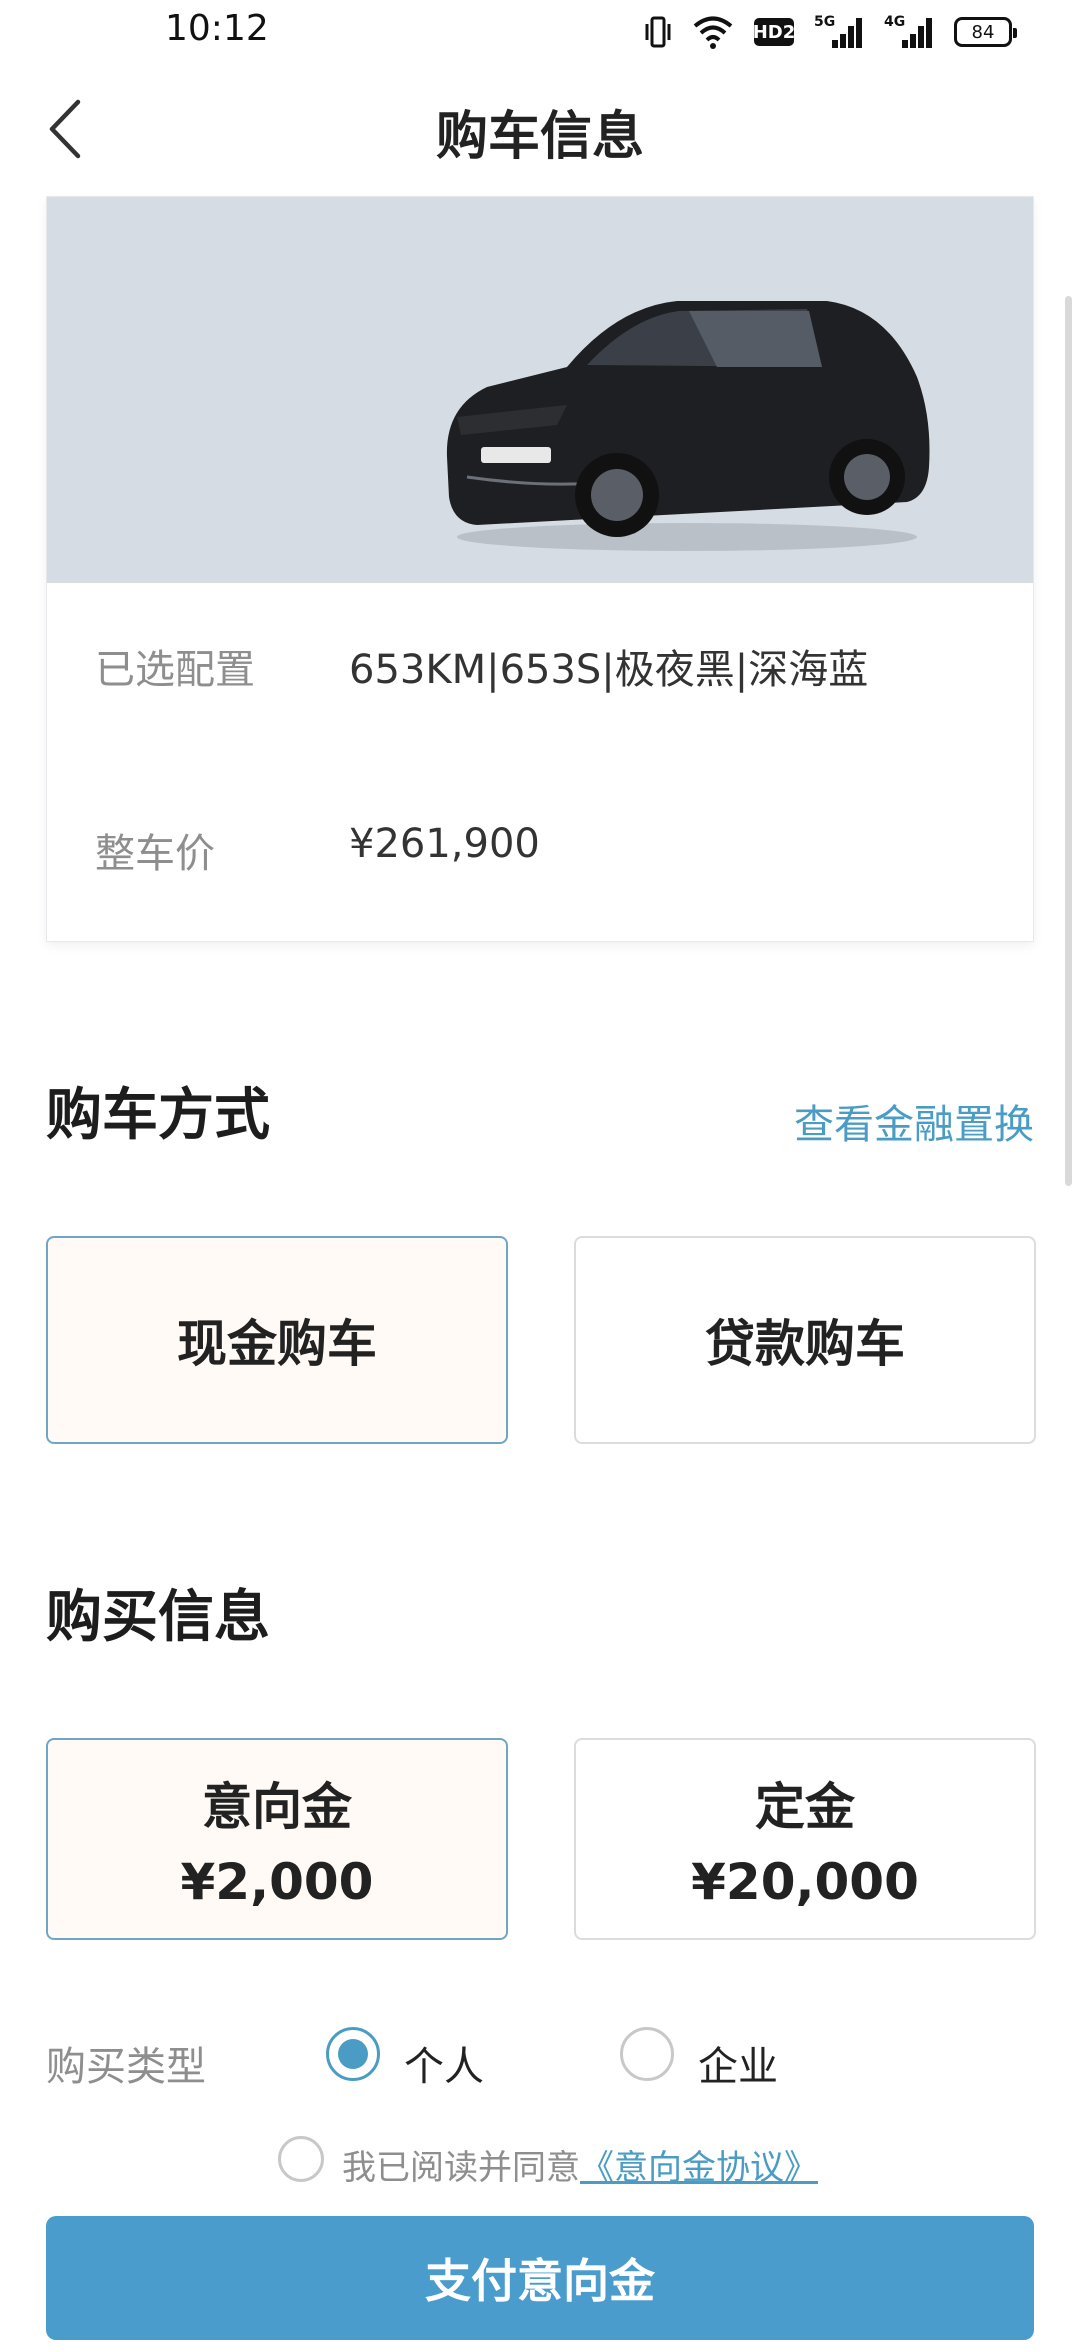  Describe the element at coordinates (217, 28) in the screenshot. I see `status-time: 10:12` at that location.